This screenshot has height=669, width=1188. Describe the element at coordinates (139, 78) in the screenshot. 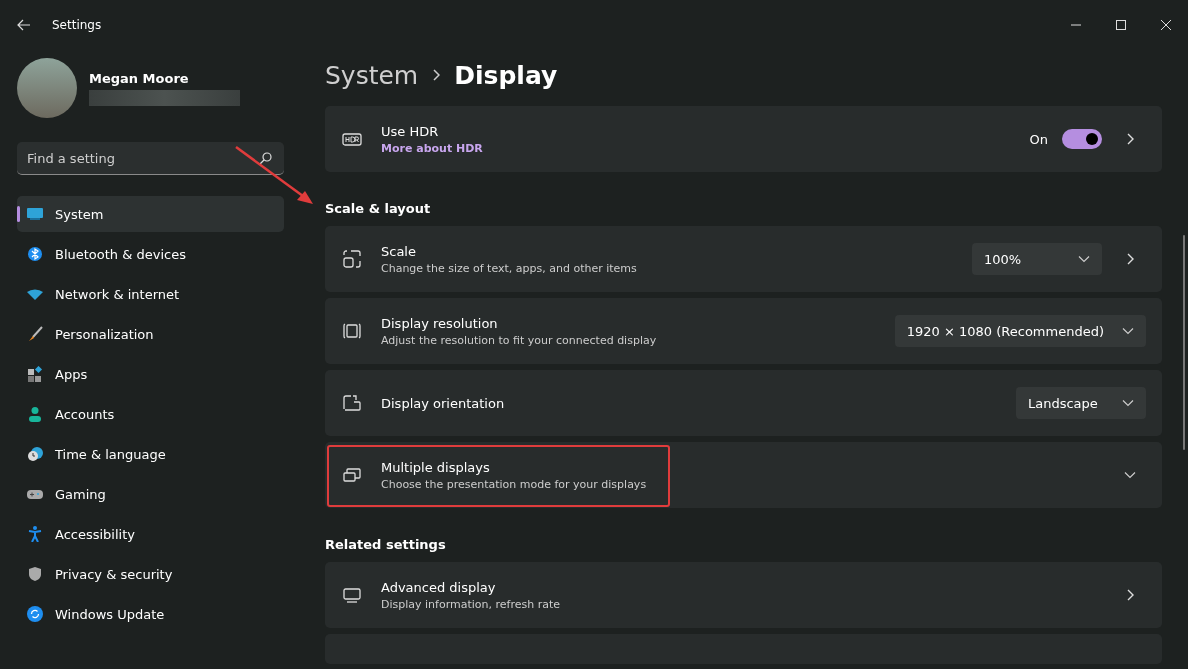

I see `user-name: Megan Moore` at that location.